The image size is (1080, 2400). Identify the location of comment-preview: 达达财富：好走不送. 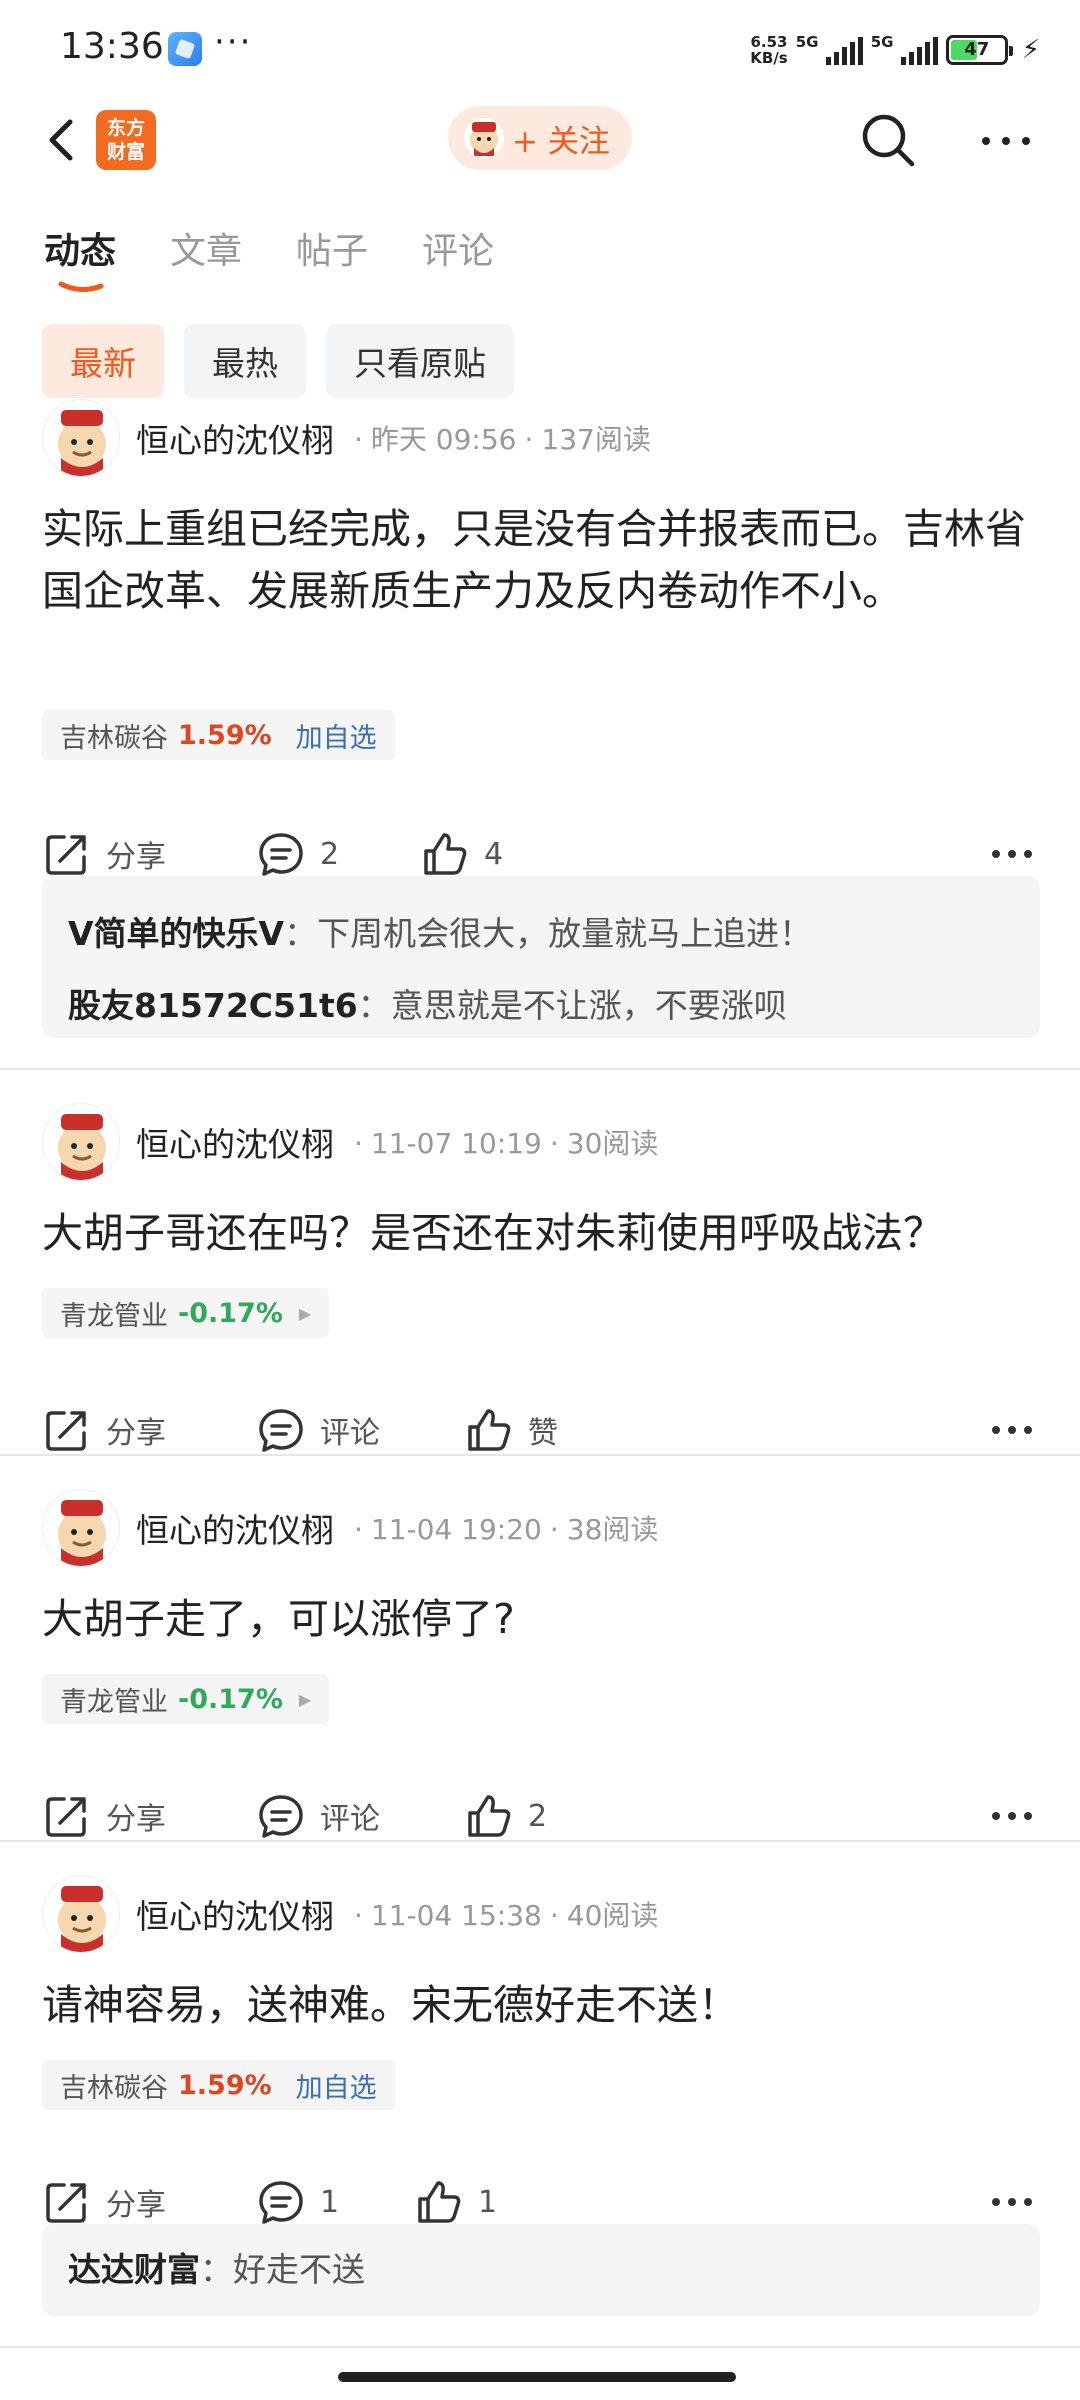
(541, 2270).